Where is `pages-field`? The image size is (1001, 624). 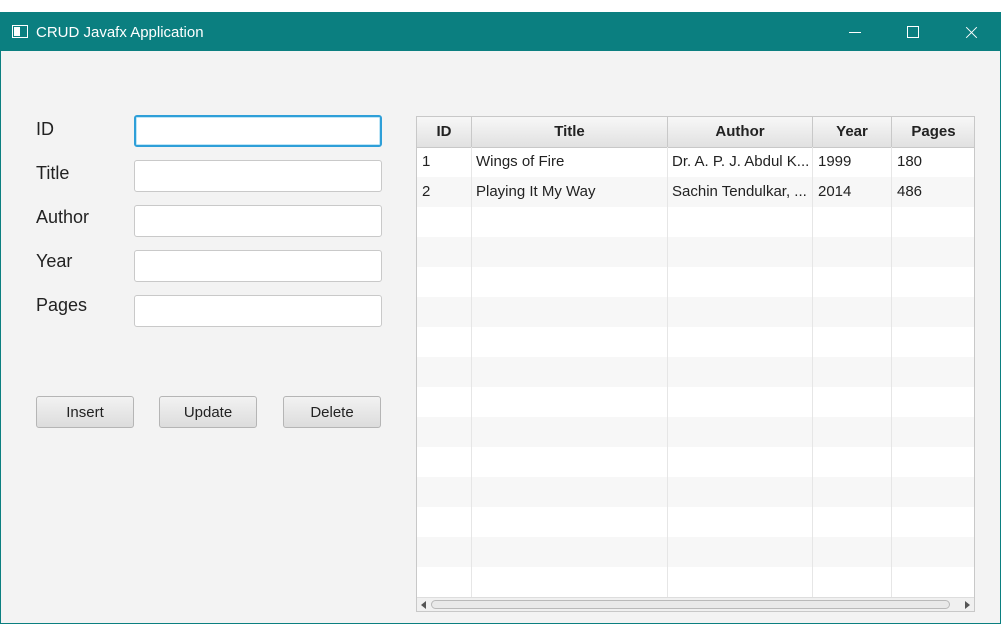 pages-field is located at coordinates (258, 311).